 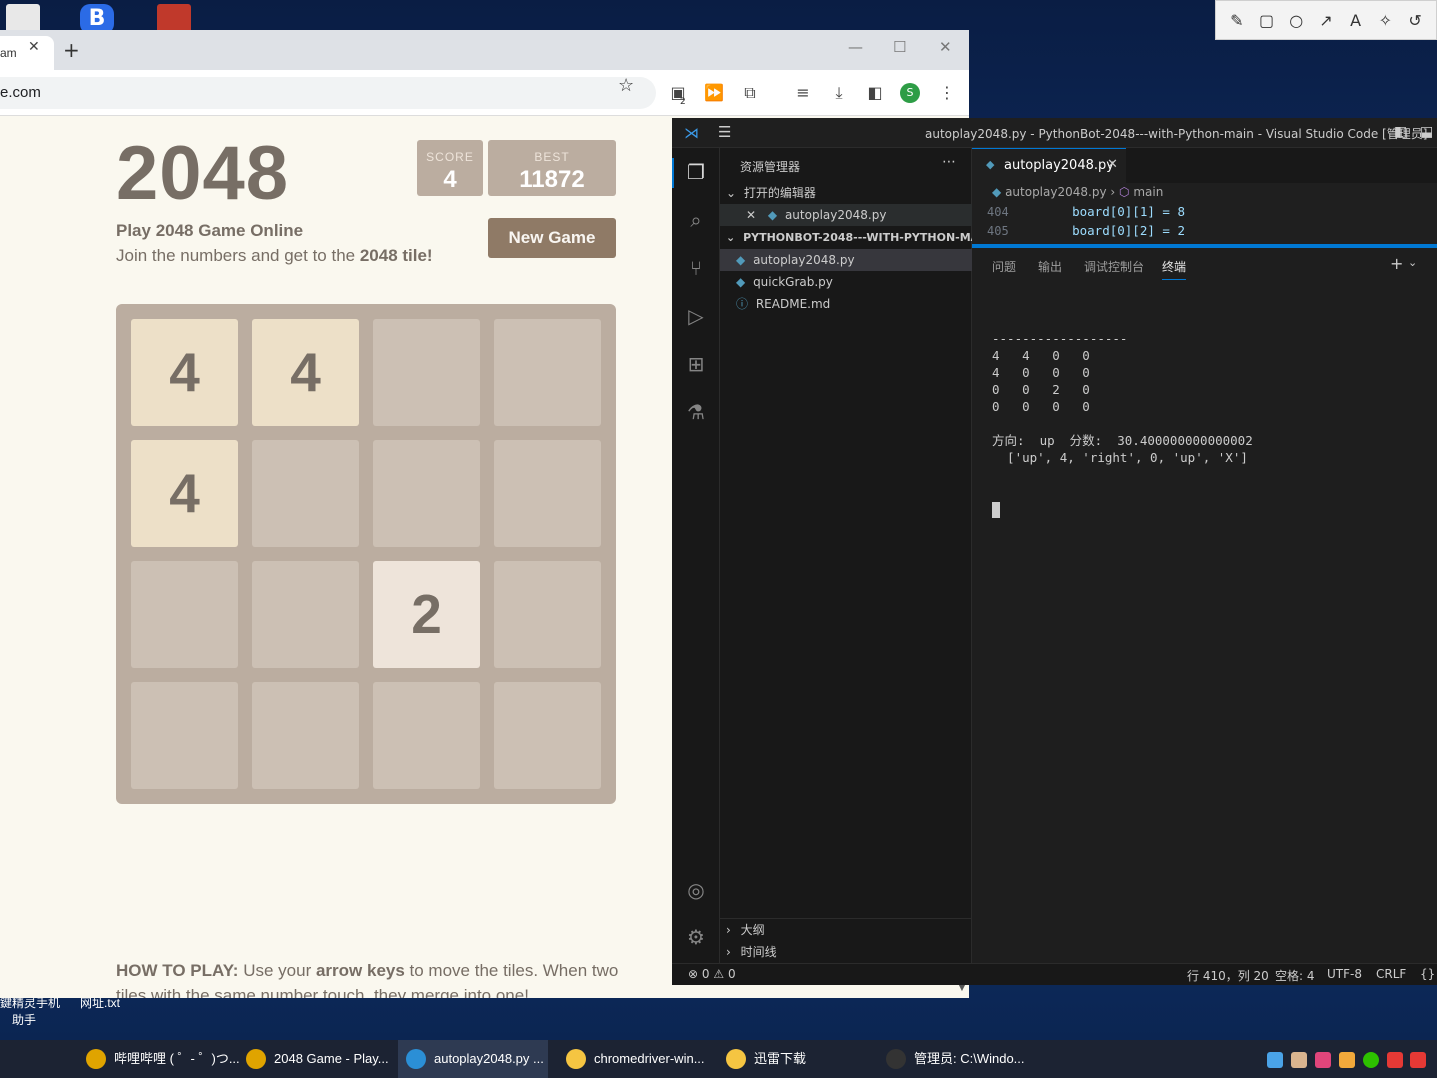 What do you see at coordinates (1400, 132) in the screenshot?
I see `toggle-sidebar-icon: ◧` at bounding box center [1400, 132].